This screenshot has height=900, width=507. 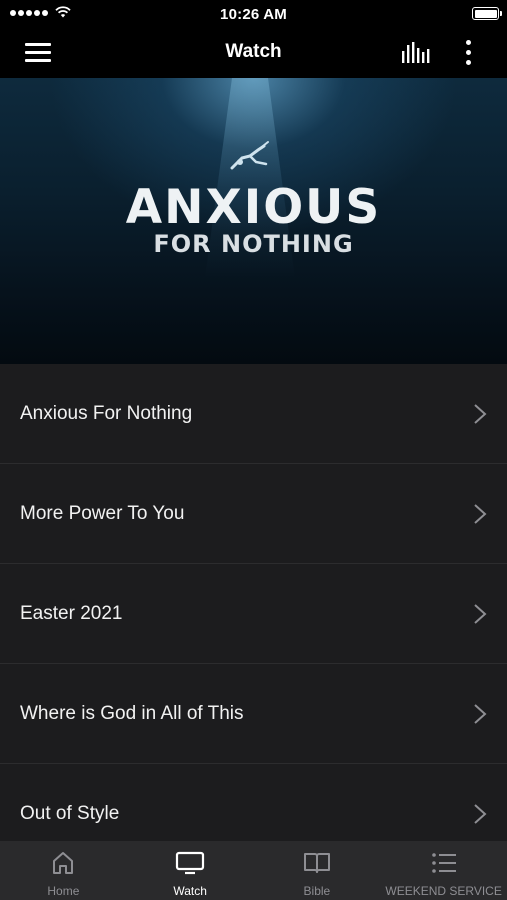 What do you see at coordinates (253, 207) in the screenshot?
I see `hero-title: ANXIOUS` at bounding box center [253, 207].